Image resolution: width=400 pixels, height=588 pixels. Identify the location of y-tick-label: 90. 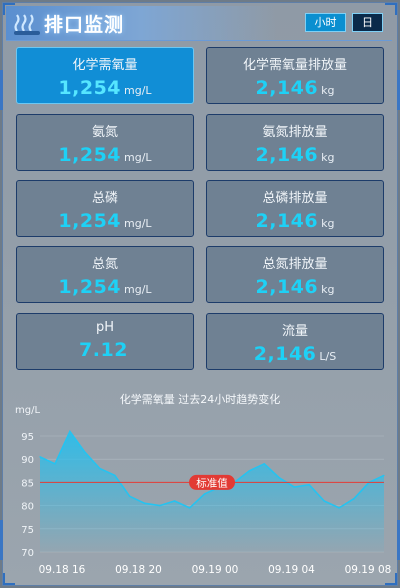
(27, 460).